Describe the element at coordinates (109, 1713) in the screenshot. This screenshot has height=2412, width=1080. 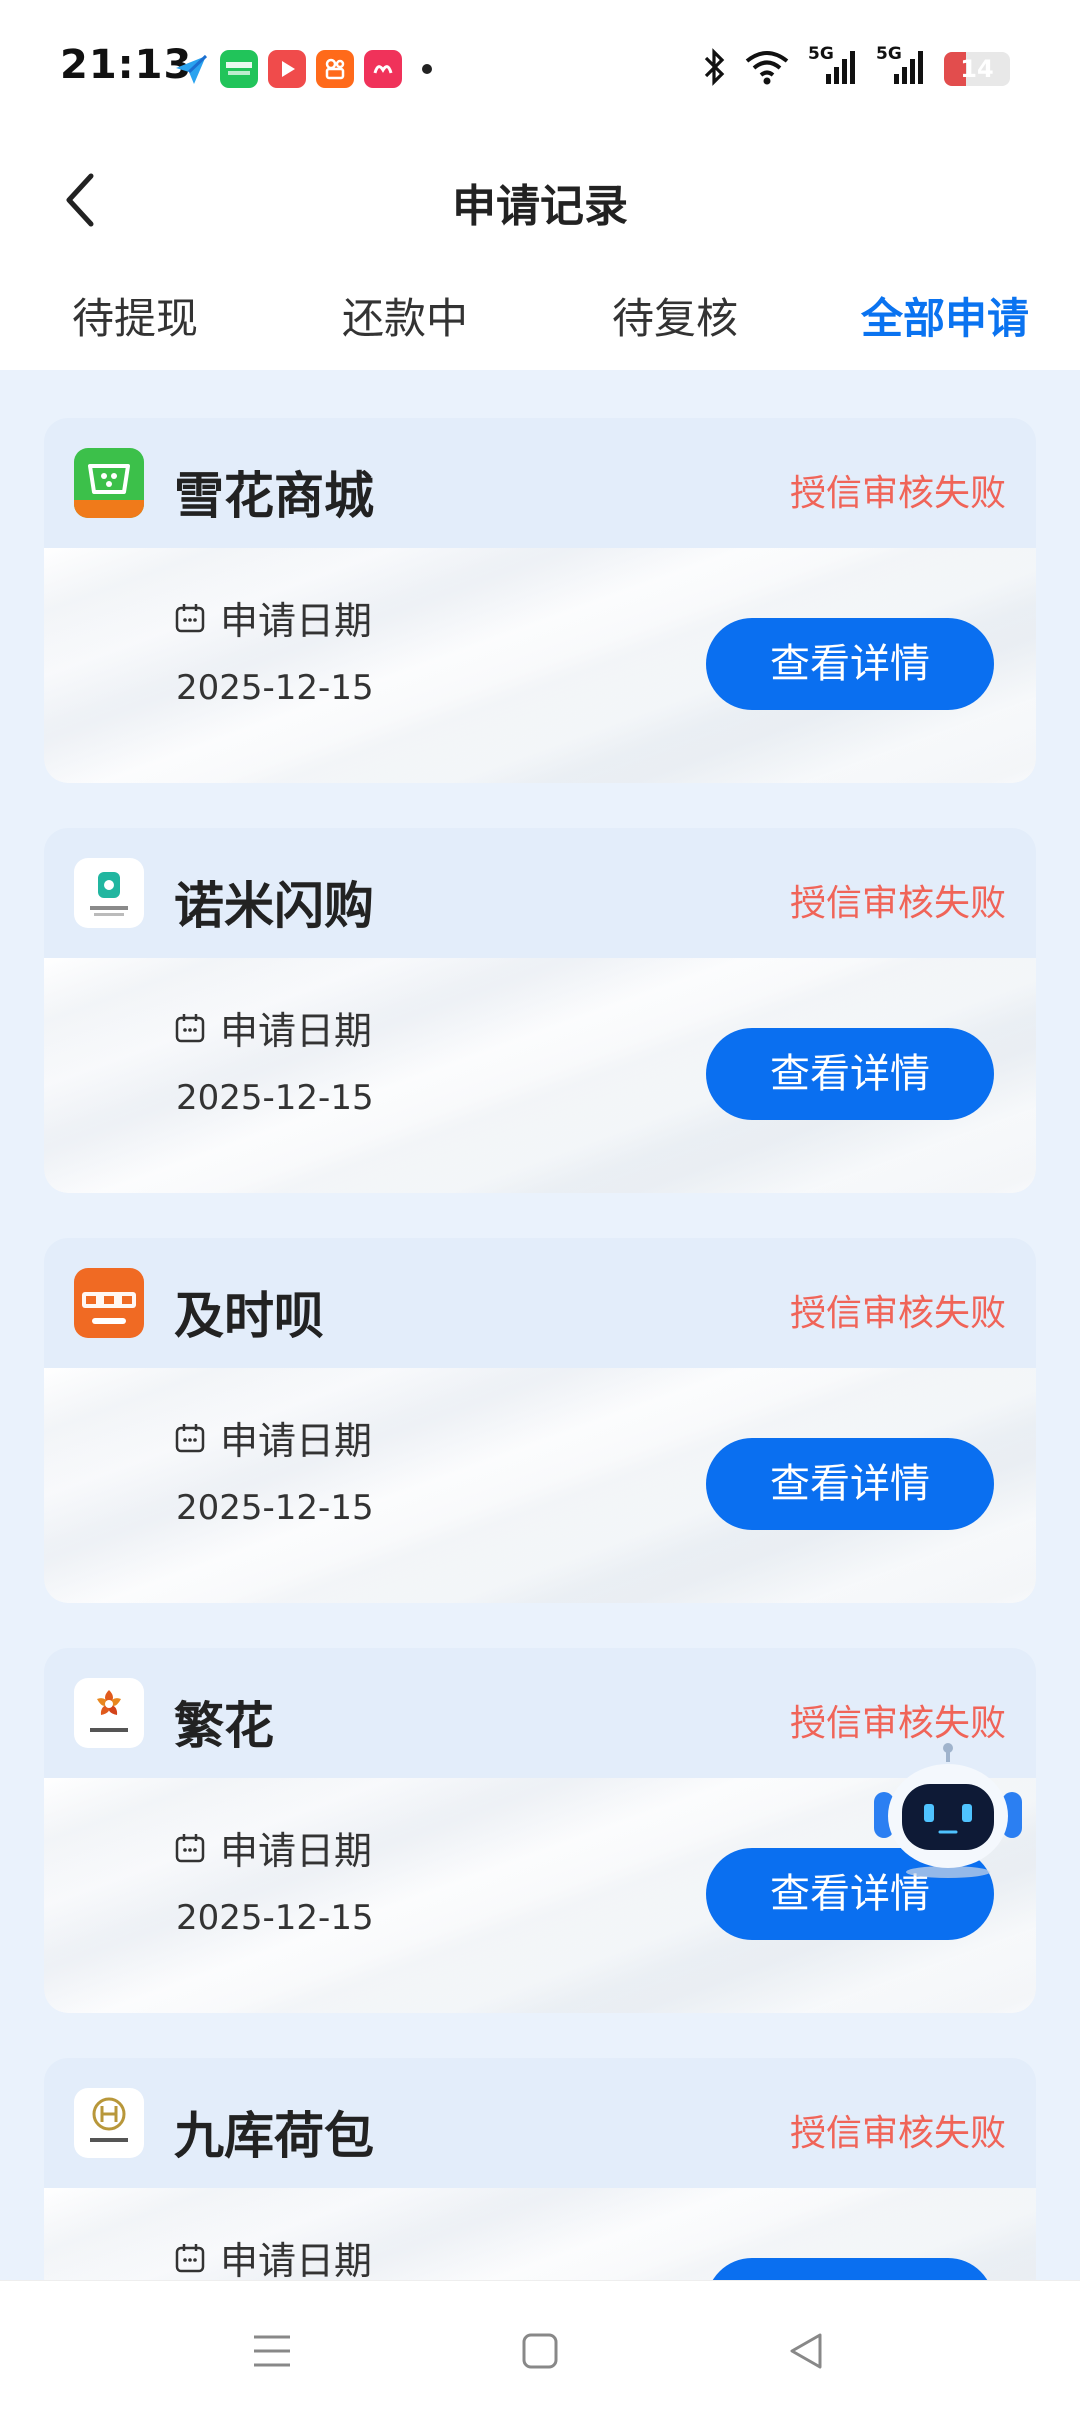
I see `fanhua-logo` at that location.